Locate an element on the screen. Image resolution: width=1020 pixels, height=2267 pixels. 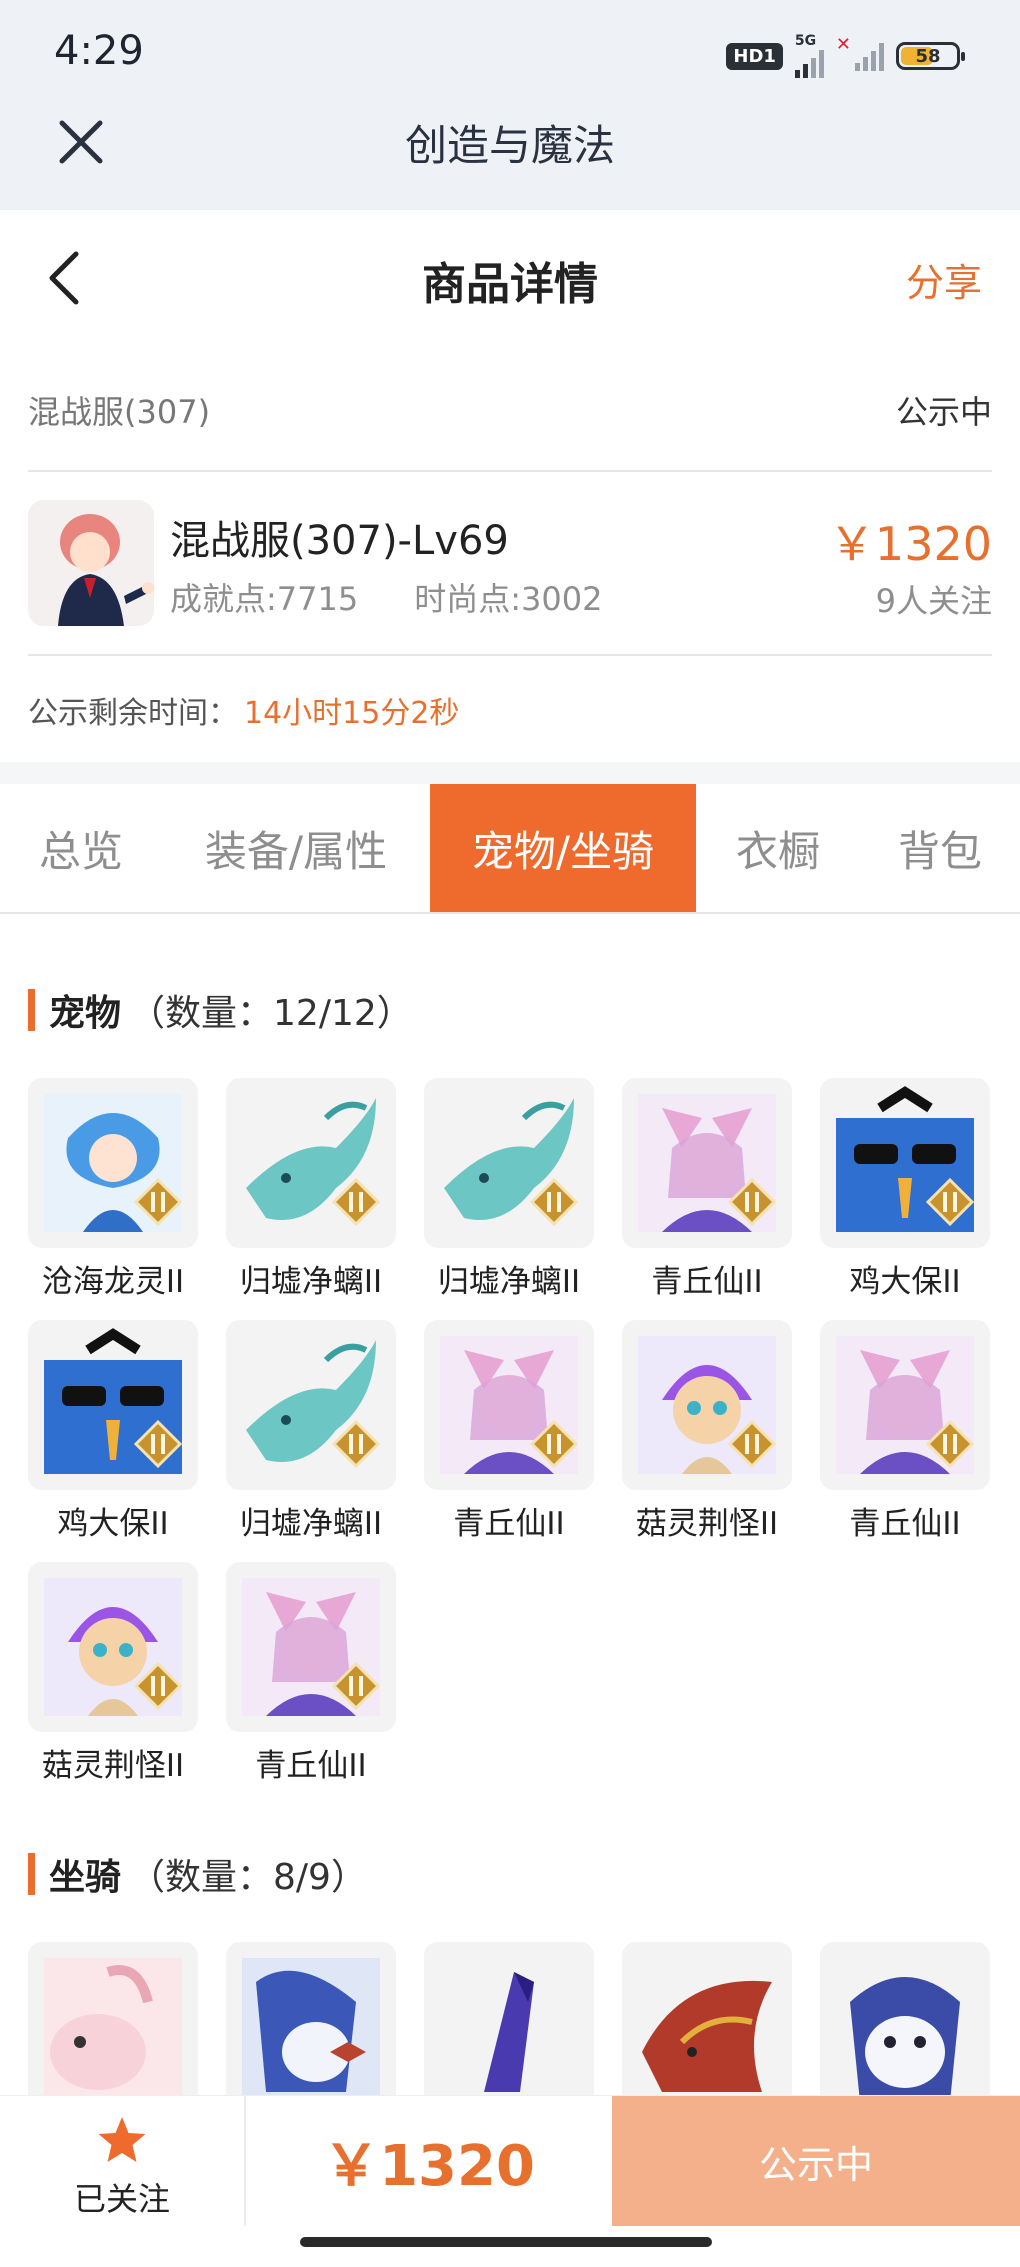
server-name: 混战服(307) is located at coordinates (119, 412).